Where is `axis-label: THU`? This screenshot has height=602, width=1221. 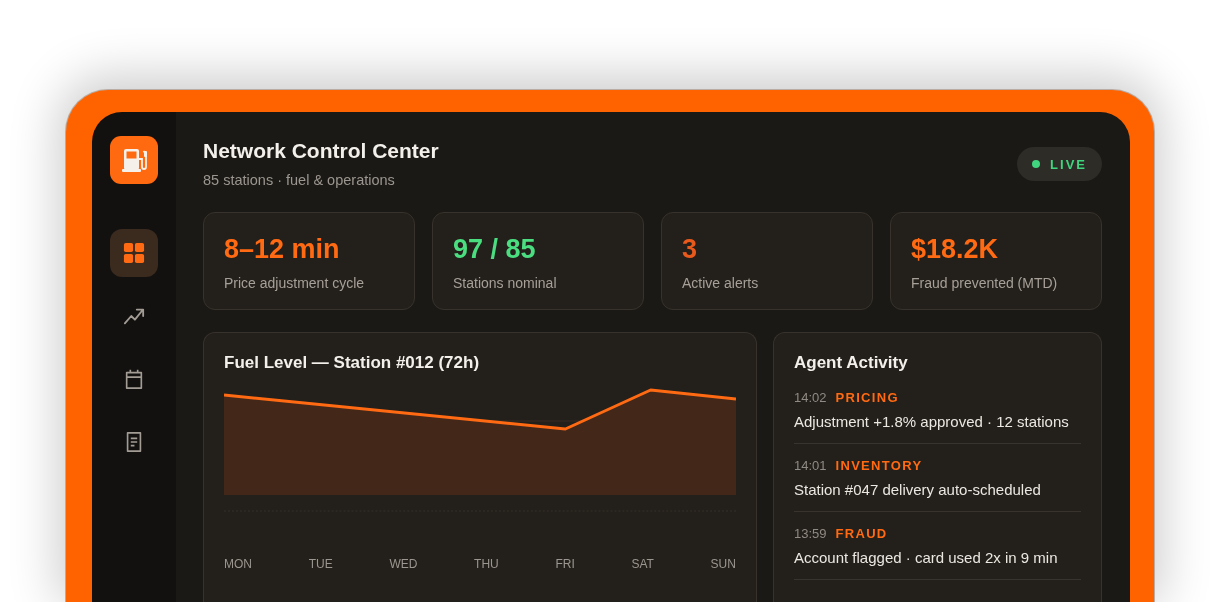
axis-label: THU is located at coordinates (486, 564).